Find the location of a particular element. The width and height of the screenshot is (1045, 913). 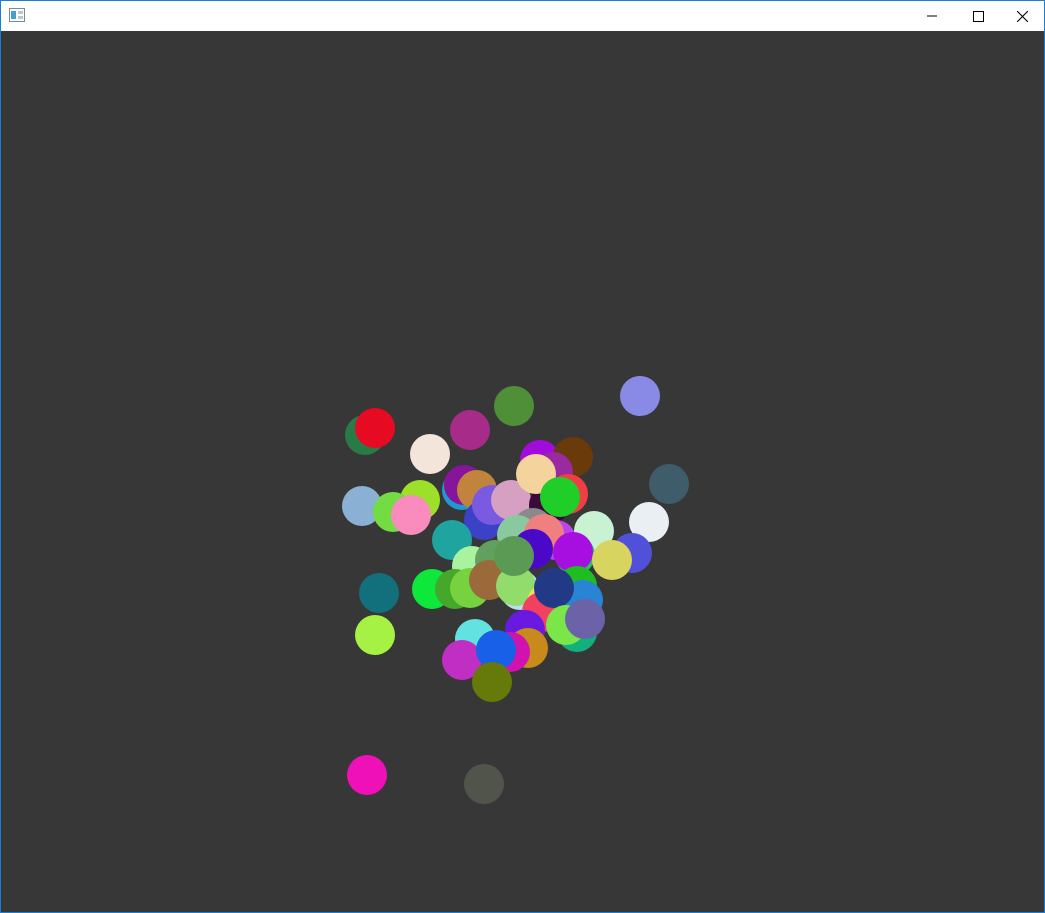

maximize-icon is located at coordinates (978, 16).